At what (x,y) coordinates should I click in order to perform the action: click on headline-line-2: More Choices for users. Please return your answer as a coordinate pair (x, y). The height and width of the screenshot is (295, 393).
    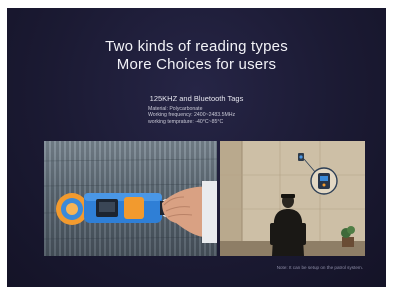
    Looking at the image, I should click on (196, 64).